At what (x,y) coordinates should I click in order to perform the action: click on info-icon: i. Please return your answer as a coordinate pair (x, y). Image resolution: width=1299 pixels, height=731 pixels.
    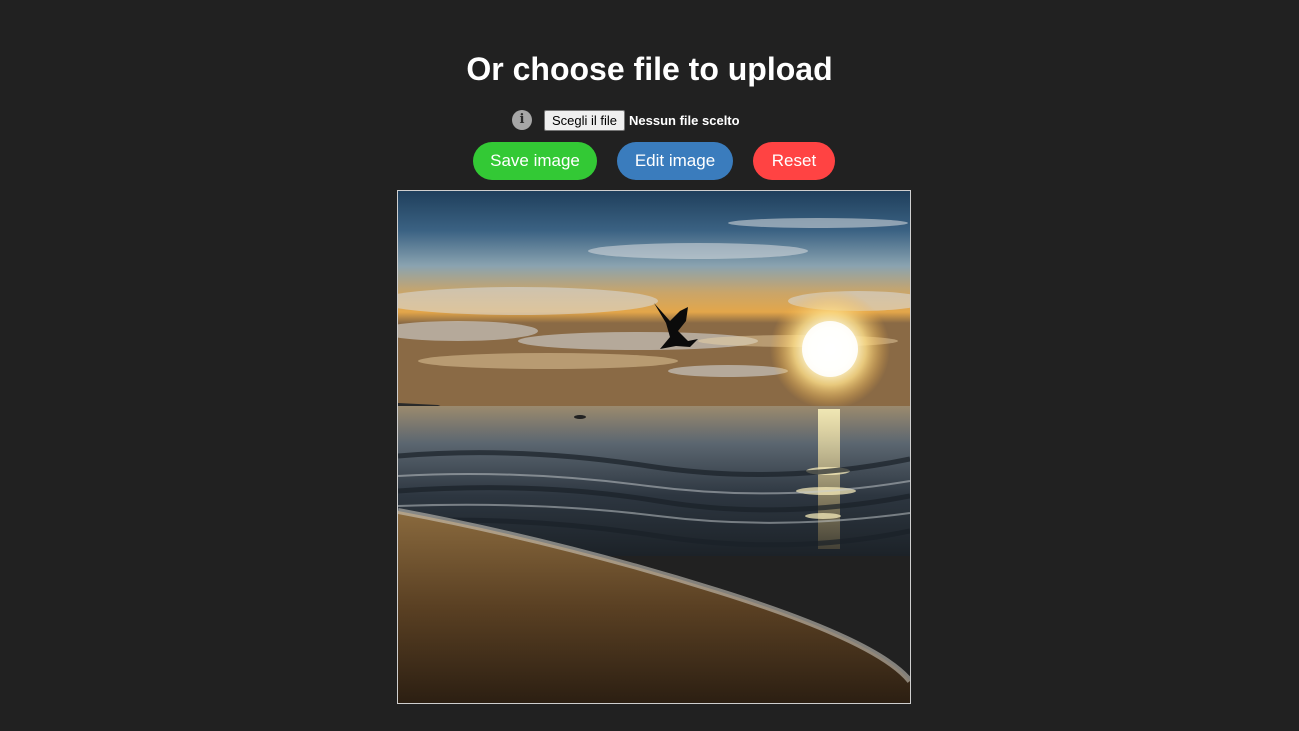
    Looking at the image, I should click on (522, 120).